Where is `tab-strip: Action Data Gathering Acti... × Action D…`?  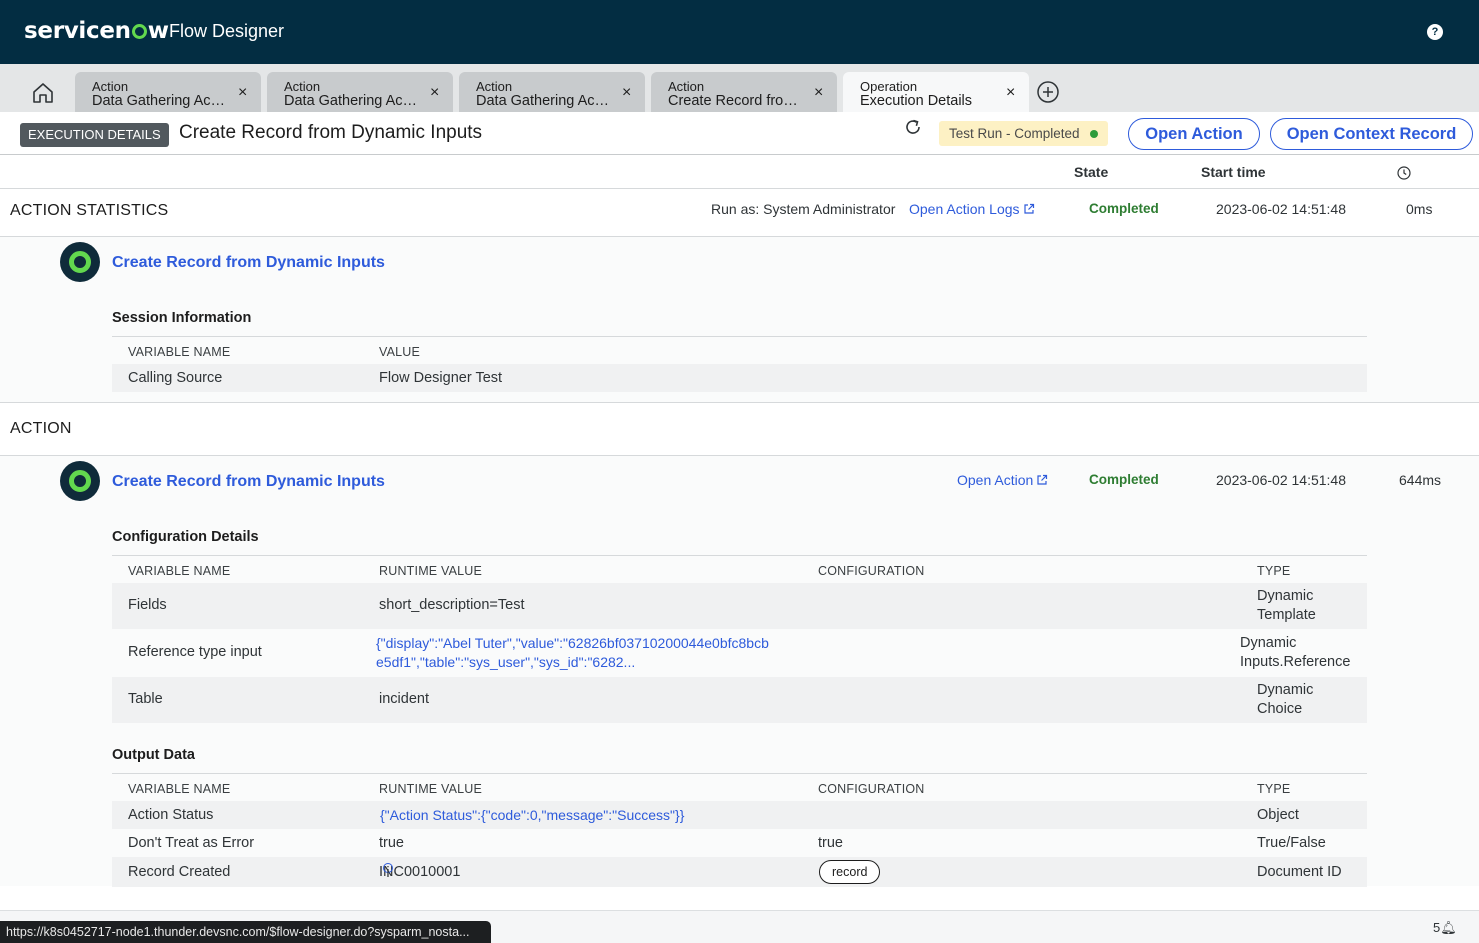
tab-strip: Action Data Gathering Acti... × Action D… is located at coordinates (739, 88).